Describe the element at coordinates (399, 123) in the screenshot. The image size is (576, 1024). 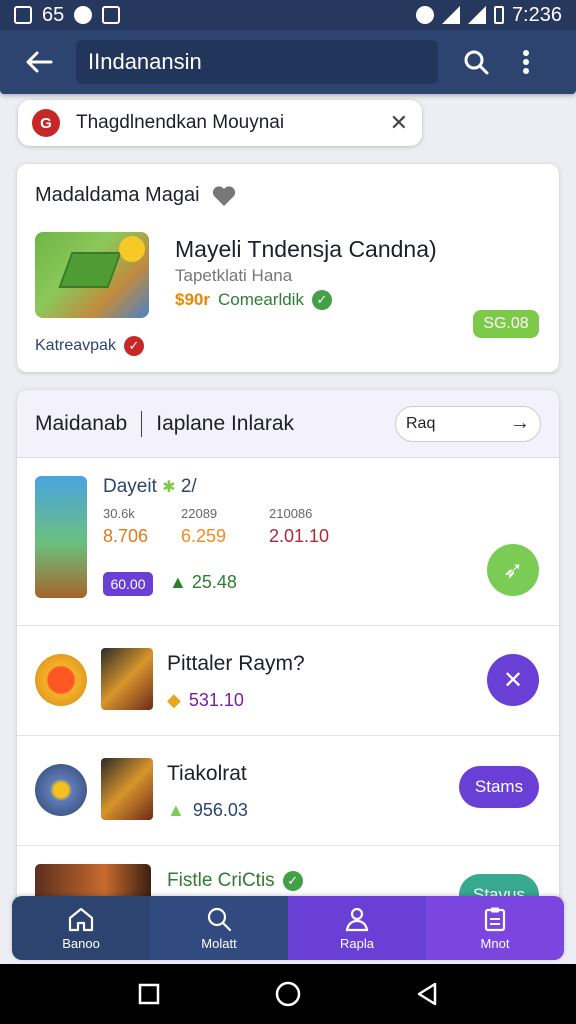
I see `close-icon: ✕` at that location.